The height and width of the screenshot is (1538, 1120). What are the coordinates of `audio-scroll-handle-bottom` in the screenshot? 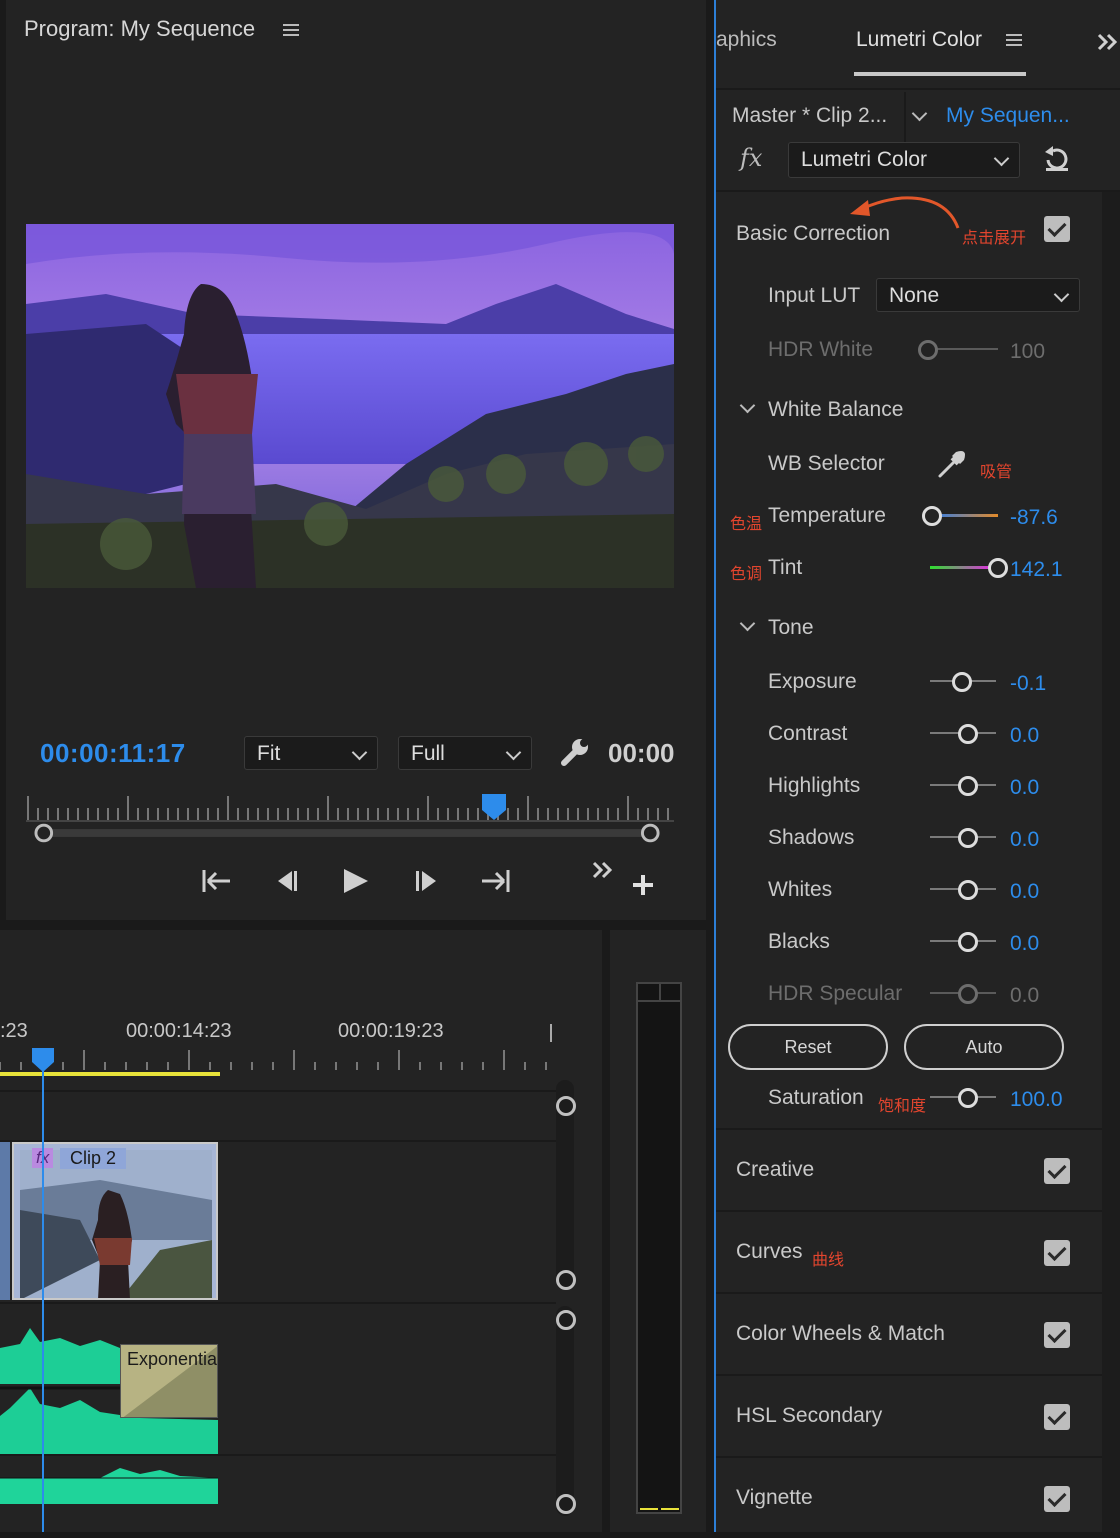 It's located at (566, 1504).